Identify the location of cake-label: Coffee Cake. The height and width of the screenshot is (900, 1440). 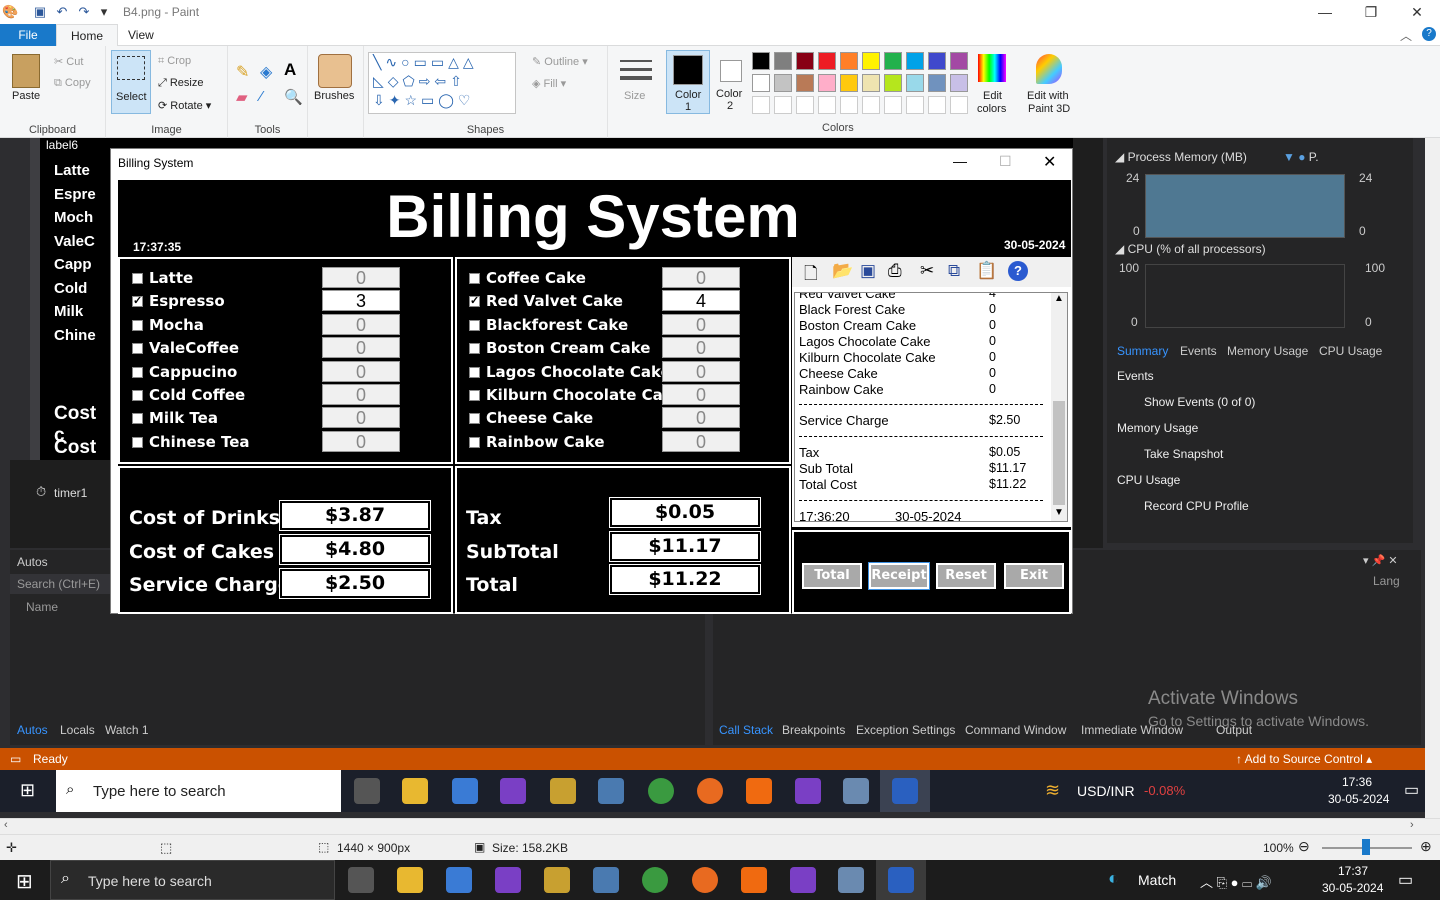
(536, 278).